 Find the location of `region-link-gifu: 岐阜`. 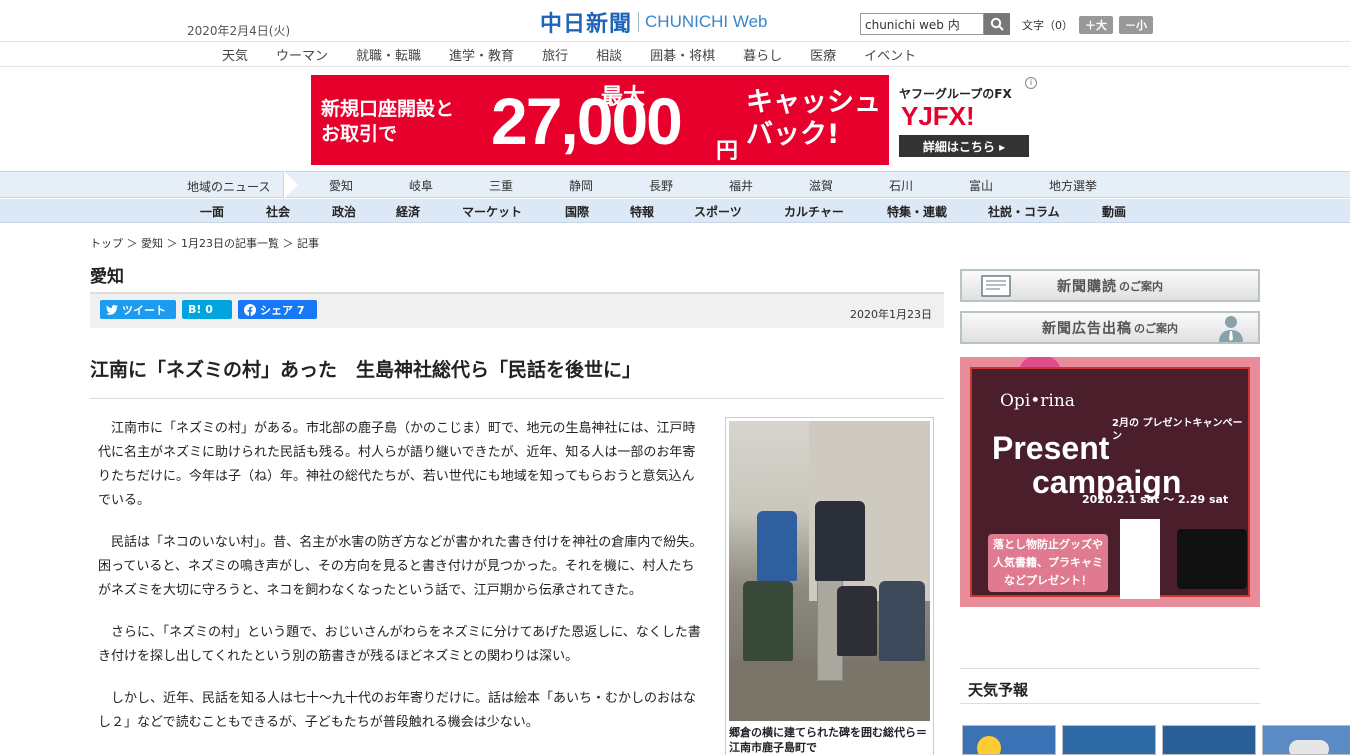

region-link-gifu: 岐阜 is located at coordinates (449, 185).